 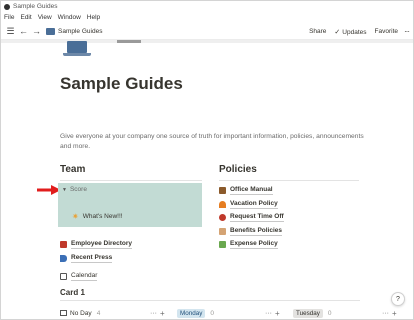 I want to click on whats-new-label: What's New!!!, so click(x=102, y=216).